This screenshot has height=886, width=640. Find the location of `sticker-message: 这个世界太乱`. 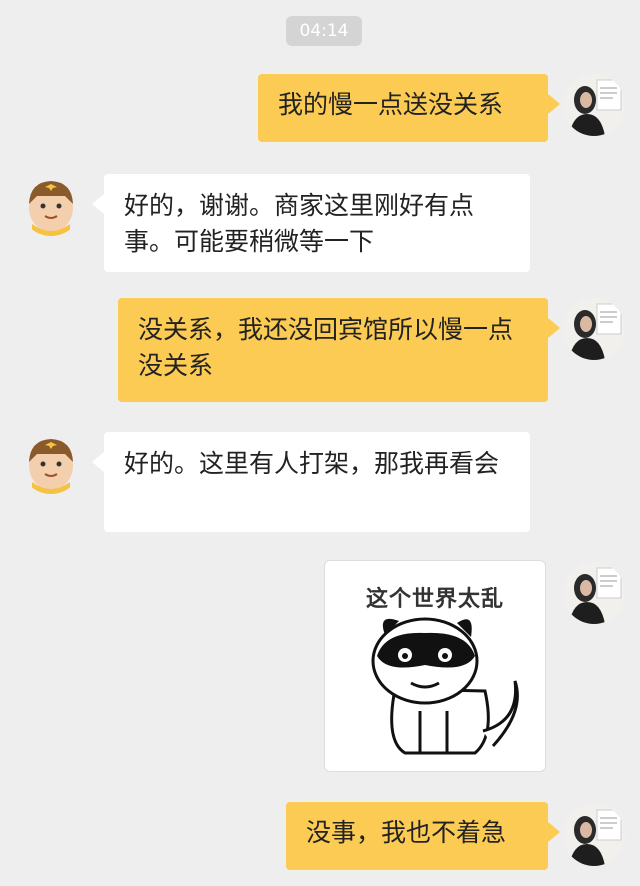

sticker-message: 这个世界太乱 is located at coordinates (435, 666).